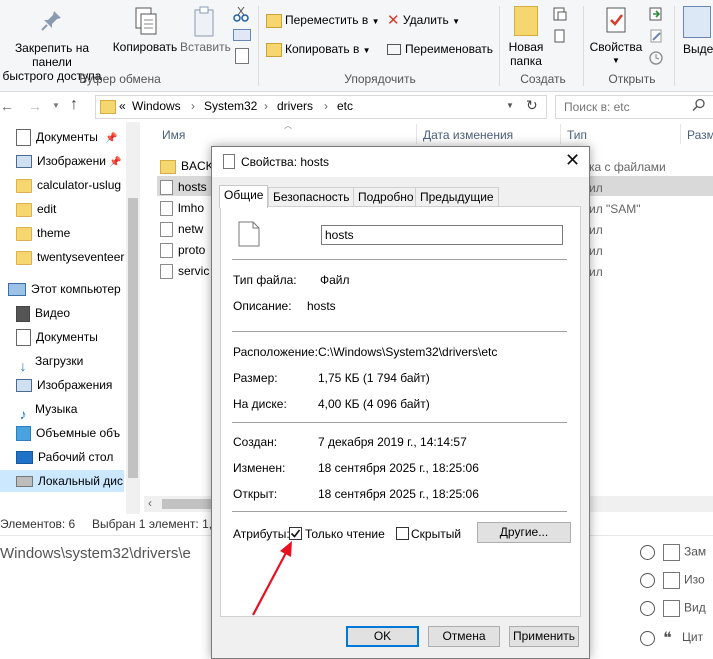 This screenshot has height=659, width=713. What do you see at coordinates (532, 105) in the screenshot?
I see `refresh-icon: ↻` at bounding box center [532, 105].